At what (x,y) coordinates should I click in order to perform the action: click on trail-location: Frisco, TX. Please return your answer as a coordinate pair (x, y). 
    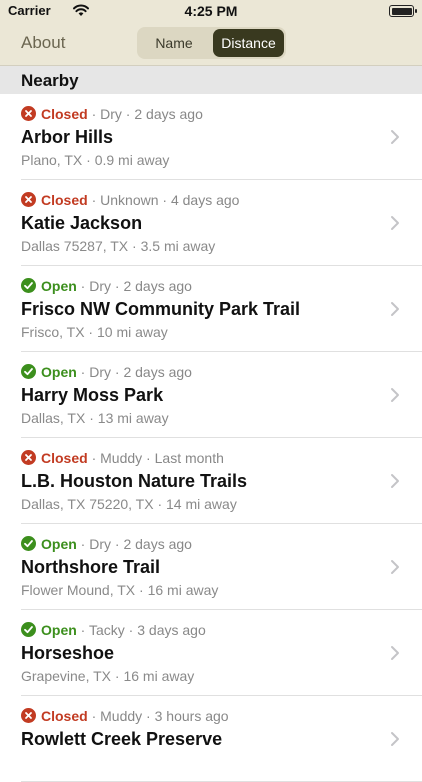
    Looking at the image, I should click on (53, 332).